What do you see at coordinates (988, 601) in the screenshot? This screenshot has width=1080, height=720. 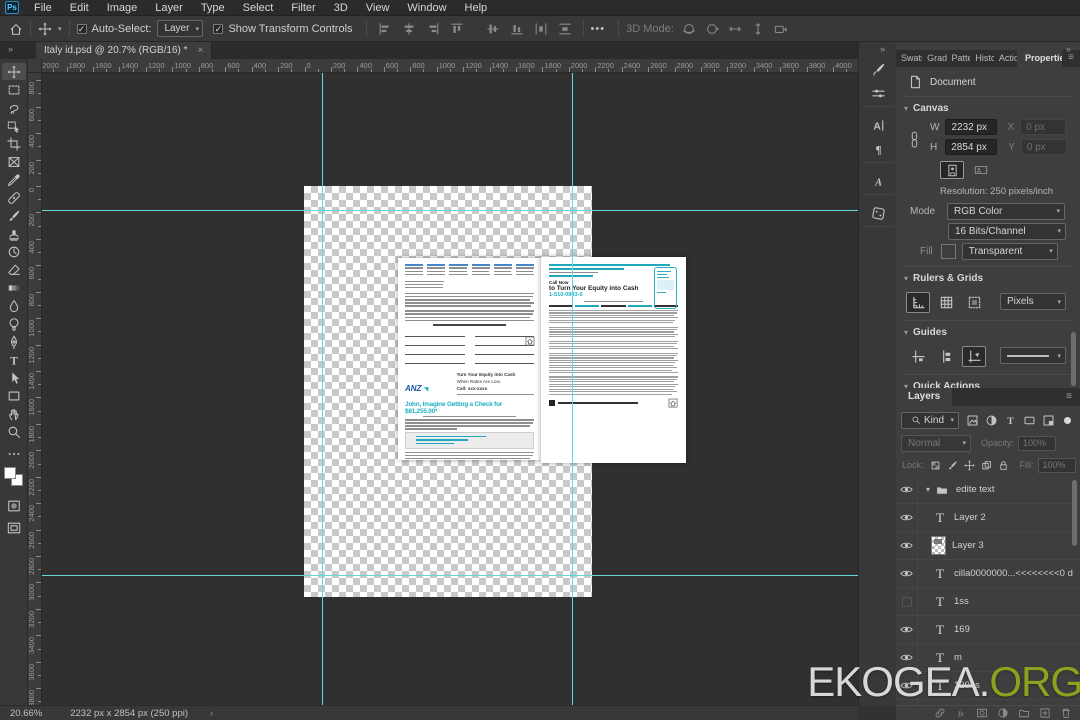 I see `layer-row-4: T 1ss` at bounding box center [988, 601].